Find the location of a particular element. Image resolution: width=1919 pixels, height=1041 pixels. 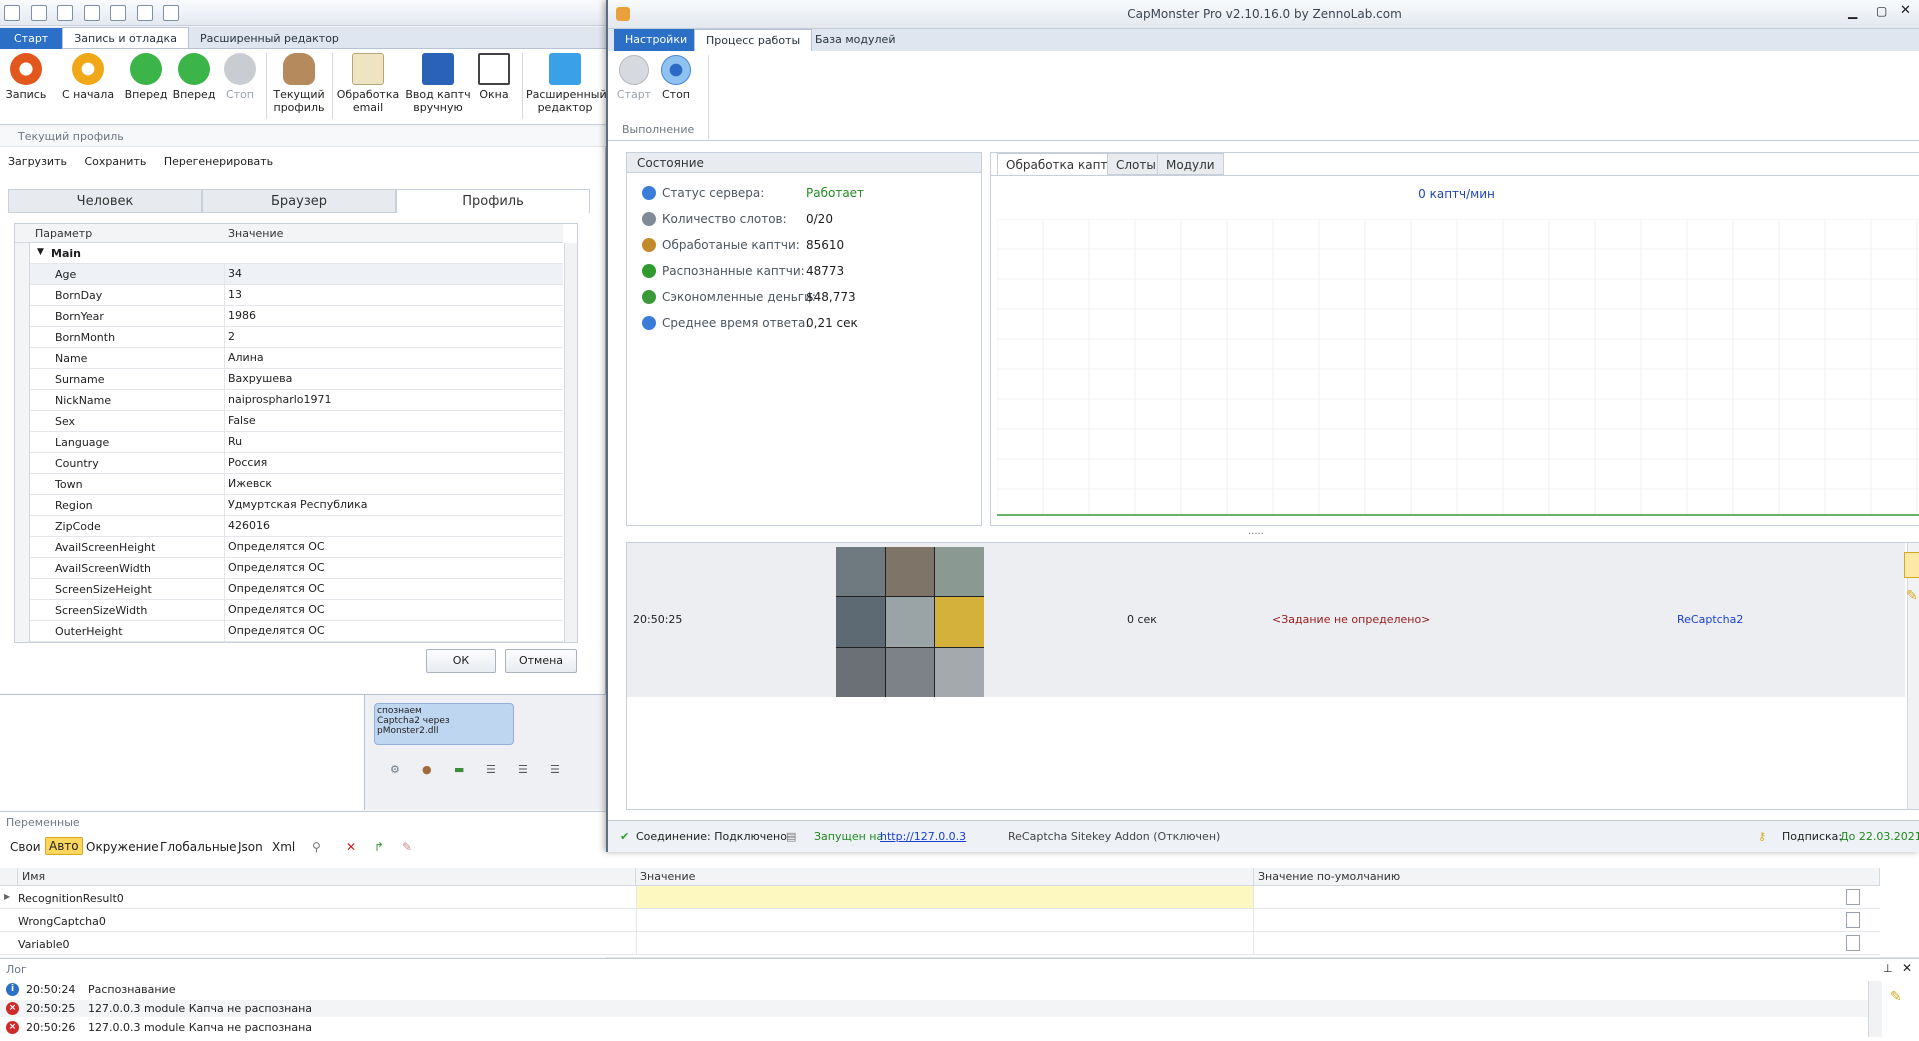

load-button: Загрузить is located at coordinates (37, 161).